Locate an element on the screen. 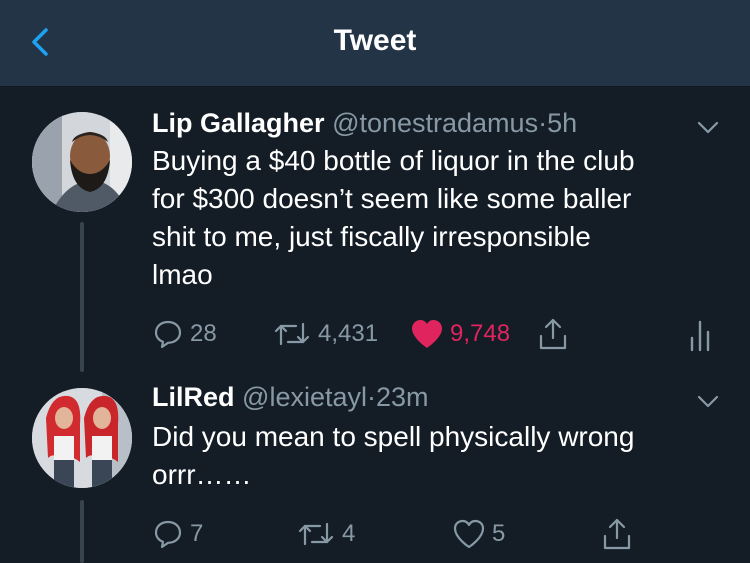  retweet-button: 4,431 is located at coordinates (325, 334).